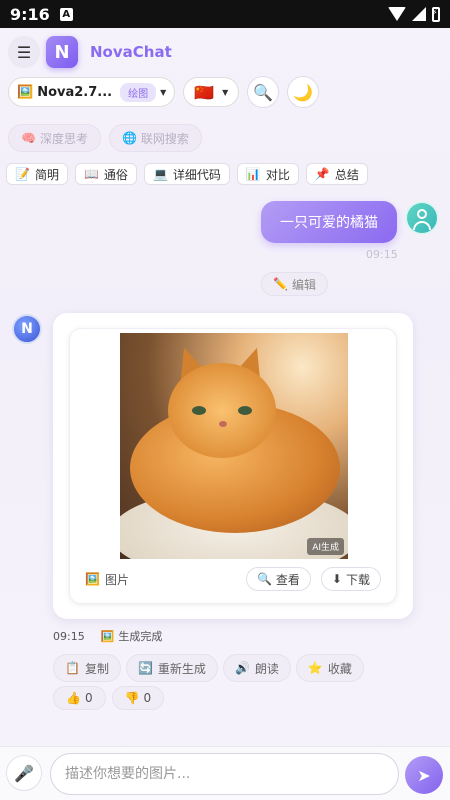 This screenshot has height=800, width=450. Describe the element at coordinates (145, 668) in the screenshot. I see `refresh-icon: 🔄` at that location.